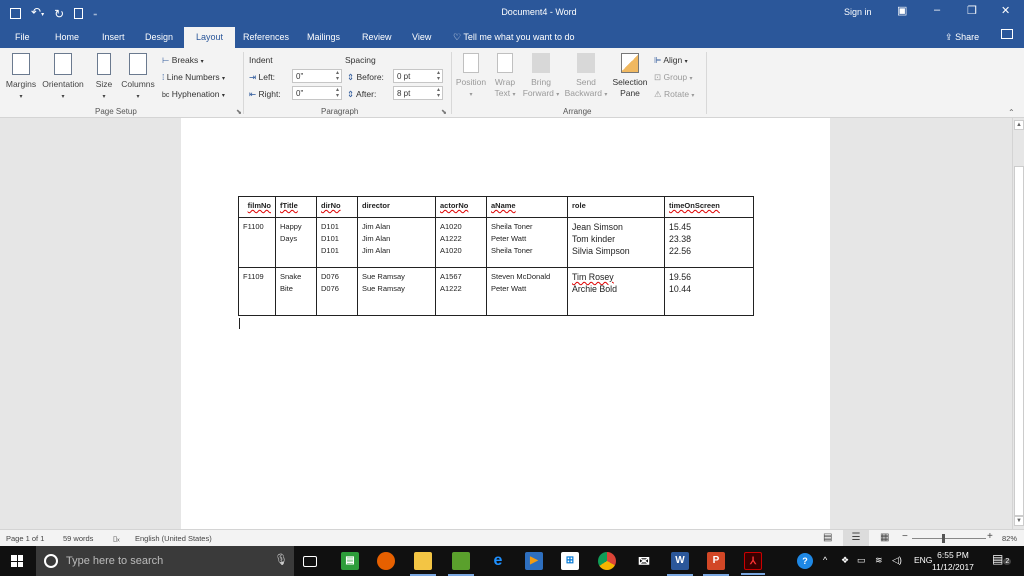 The width and height of the screenshot is (1024, 576). I want to click on share-label: Share, so click(967, 37).